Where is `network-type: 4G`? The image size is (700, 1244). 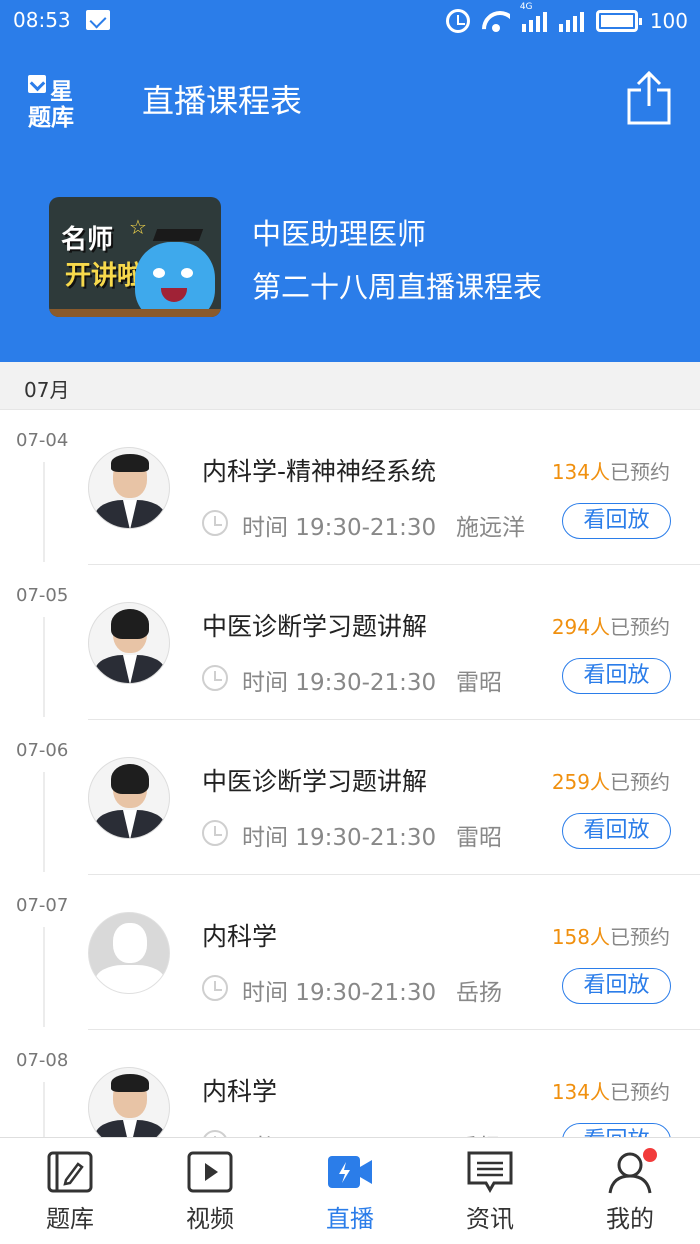
network-type: 4G is located at coordinates (526, 7).